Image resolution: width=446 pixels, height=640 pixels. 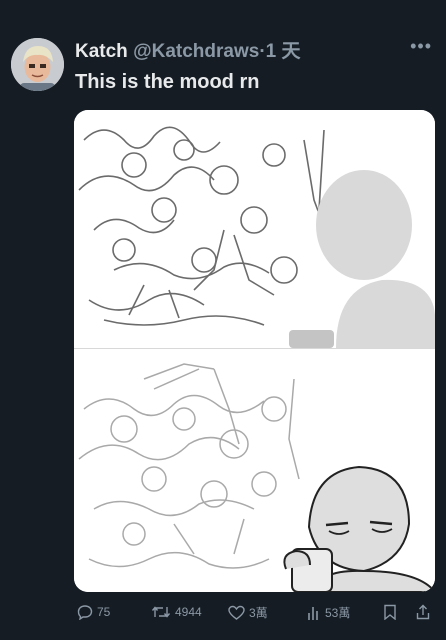 What do you see at coordinates (85, 612) in the screenshot?
I see `reply-icon` at bounding box center [85, 612].